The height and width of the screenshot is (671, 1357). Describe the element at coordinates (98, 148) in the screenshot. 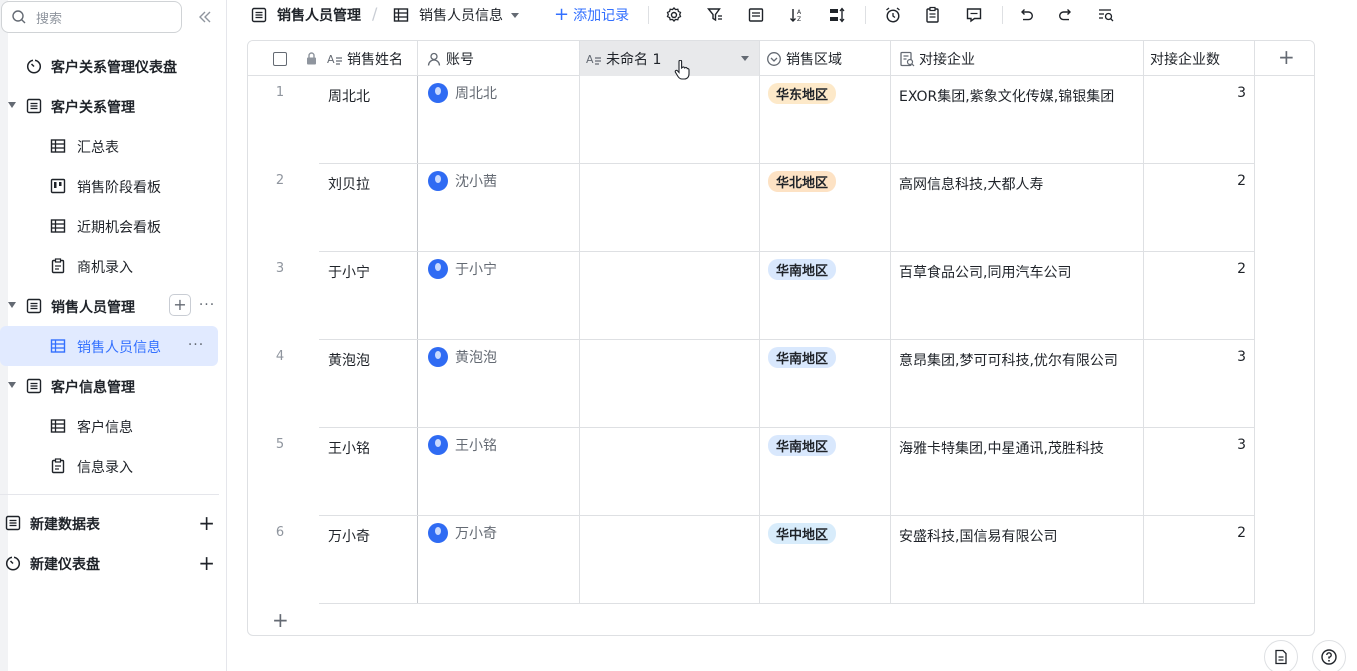

I see `sidebar-item-label: 汇总表` at that location.